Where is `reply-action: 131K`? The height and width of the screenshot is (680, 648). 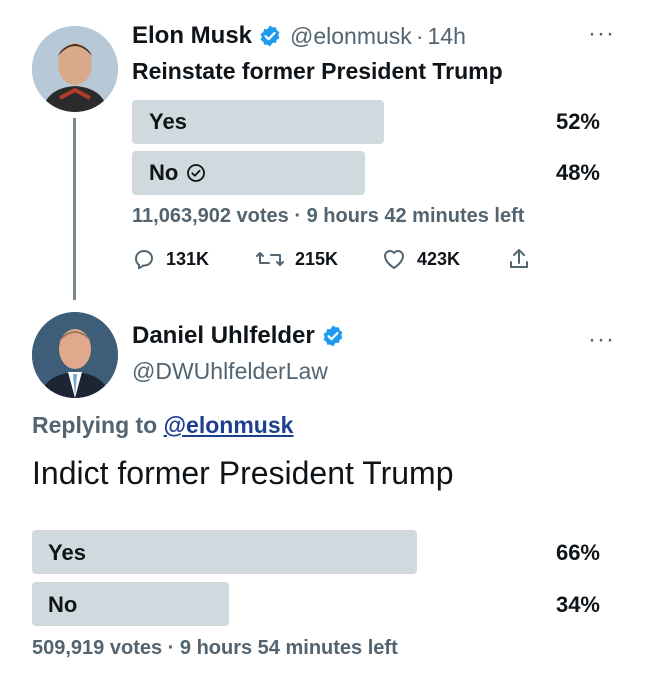
reply-action: 131K is located at coordinates (170, 259).